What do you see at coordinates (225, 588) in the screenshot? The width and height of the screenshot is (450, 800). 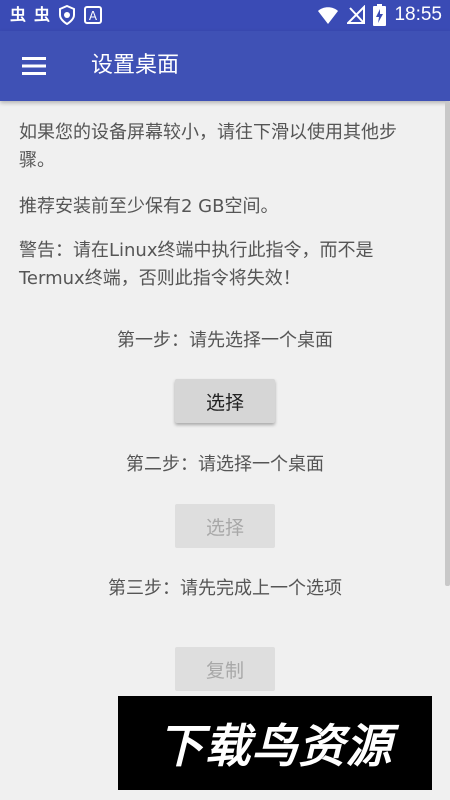 I see `step3-label: 第三步：请先完成上一个选项` at bounding box center [225, 588].